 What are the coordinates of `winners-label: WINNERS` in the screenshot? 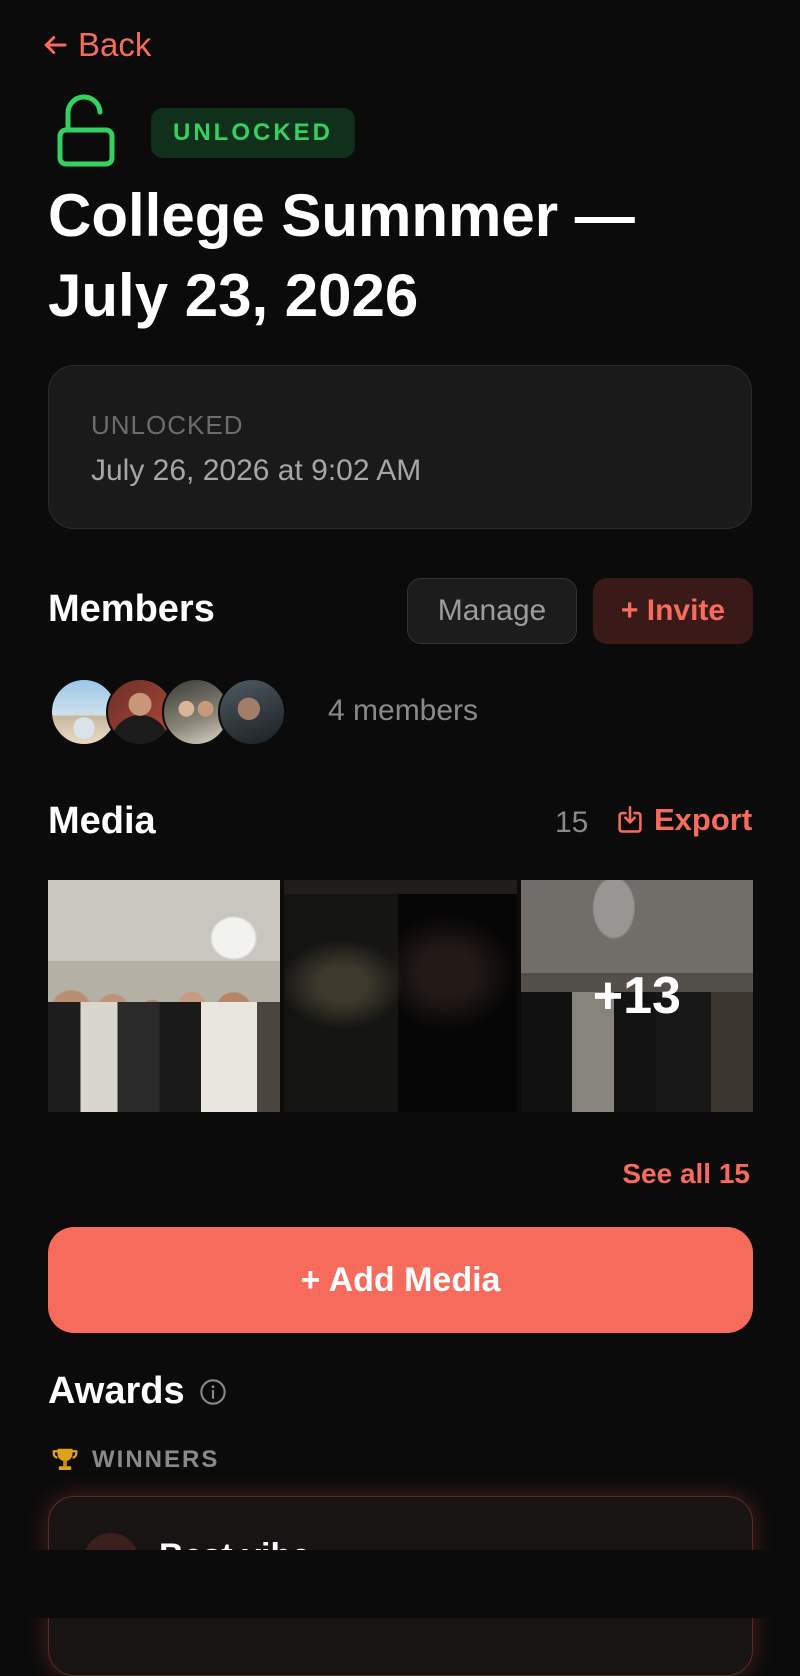 It's located at (156, 1459).